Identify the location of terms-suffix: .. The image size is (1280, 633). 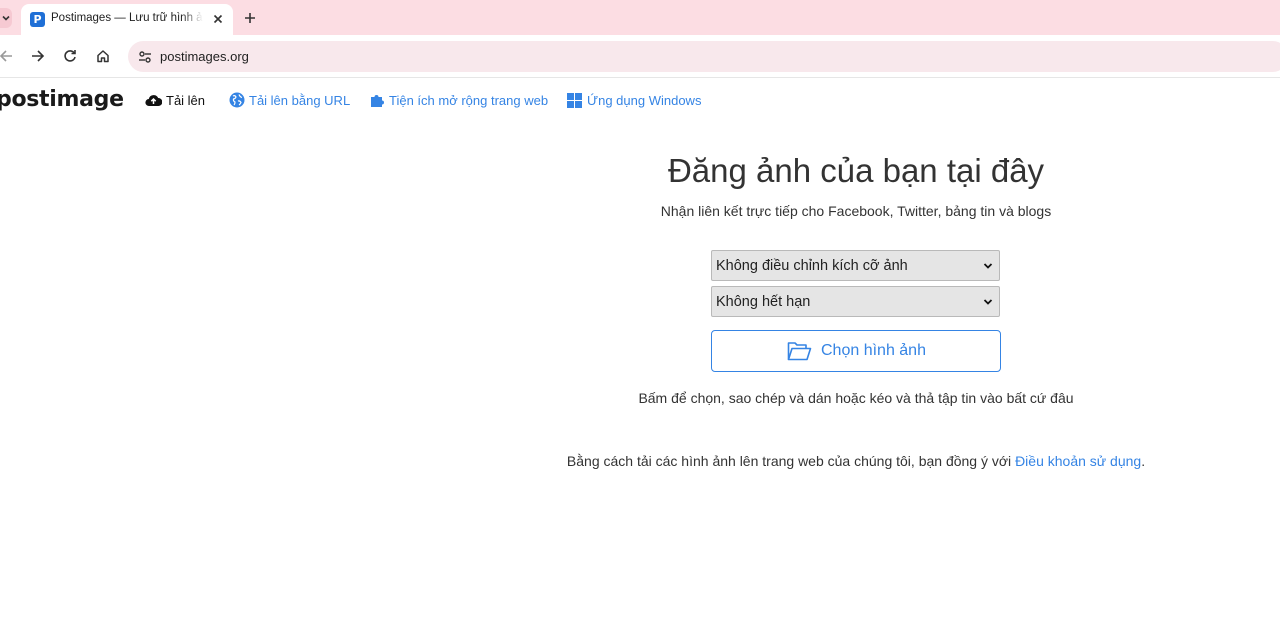
(1143, 461).